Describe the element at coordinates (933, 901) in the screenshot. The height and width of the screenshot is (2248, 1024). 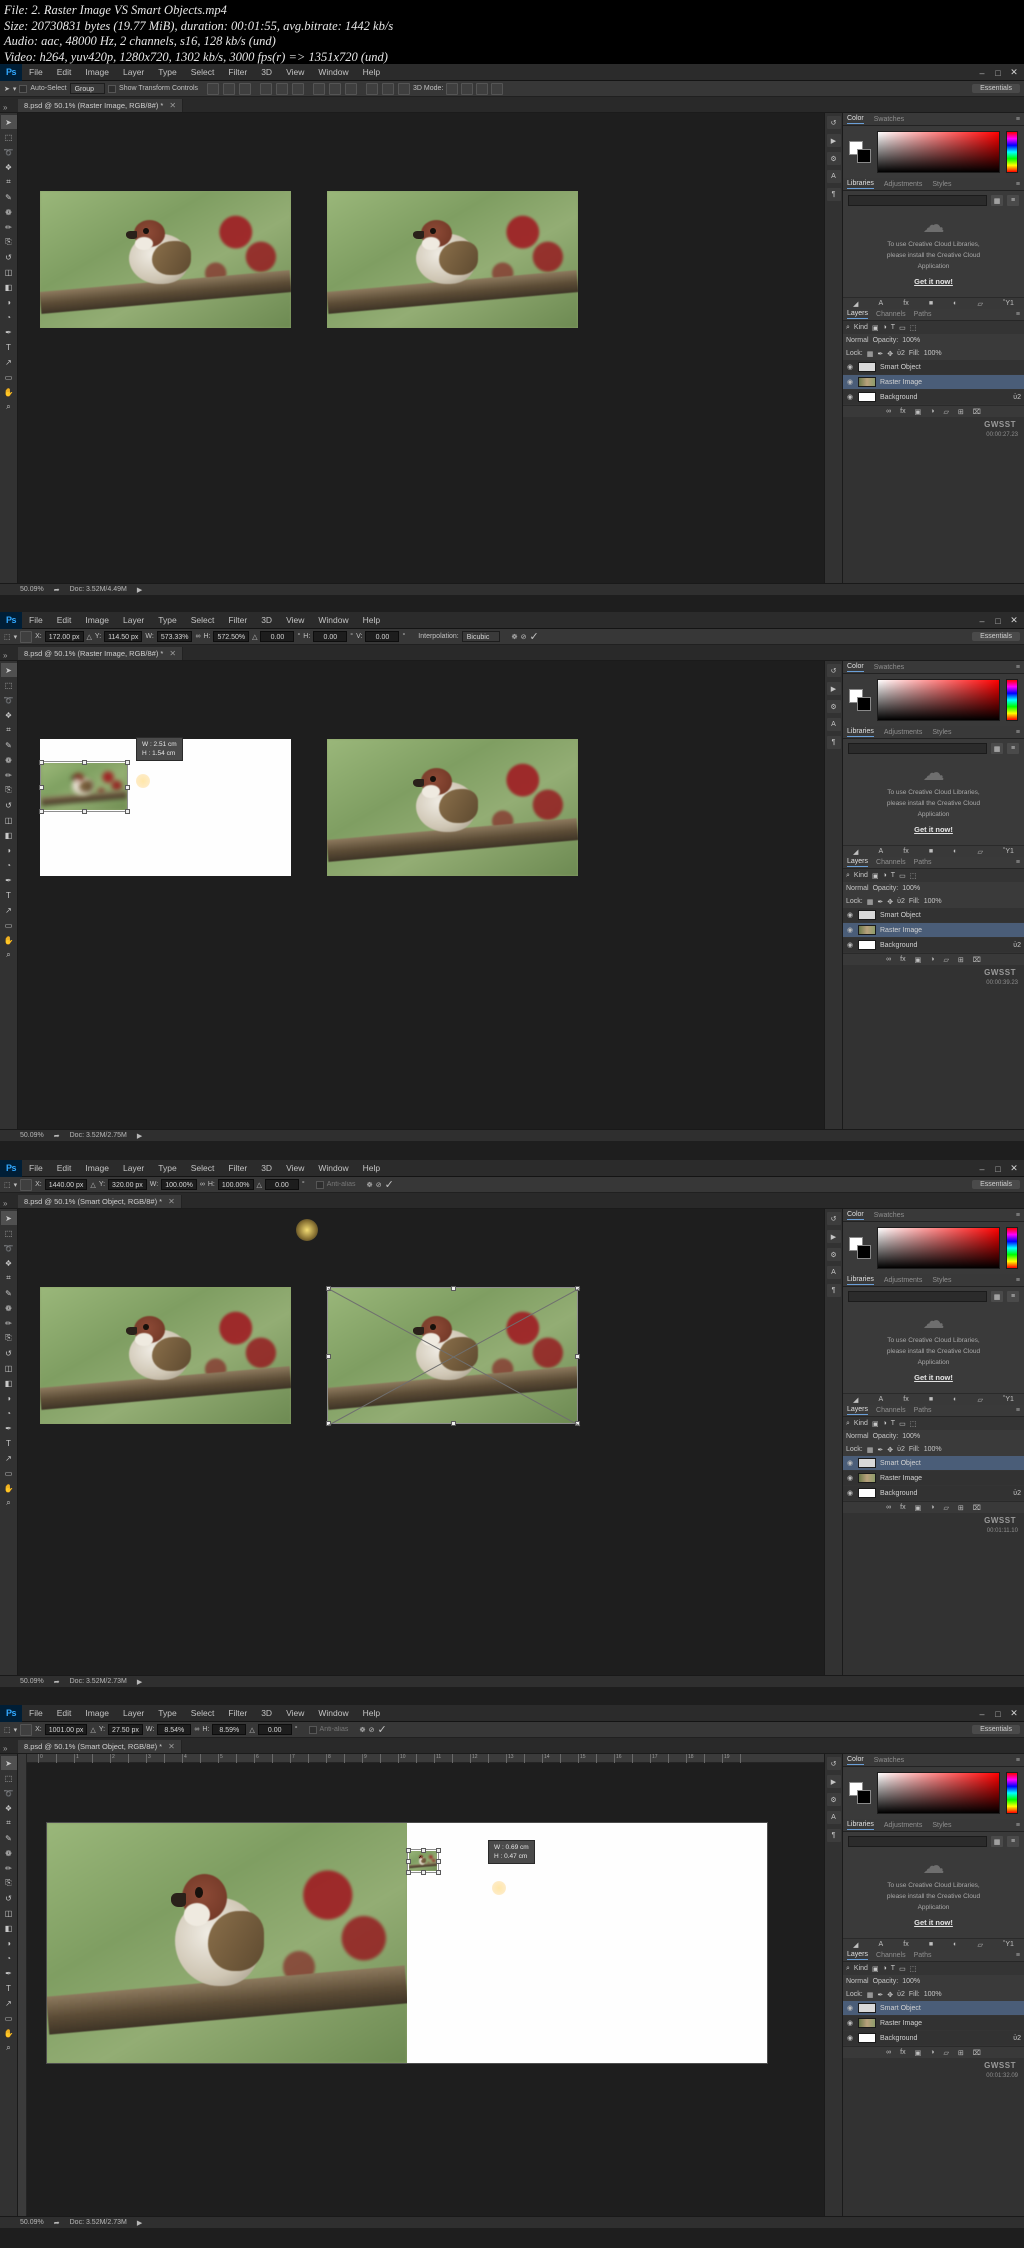
I see `fill-value: 100%` at that location.